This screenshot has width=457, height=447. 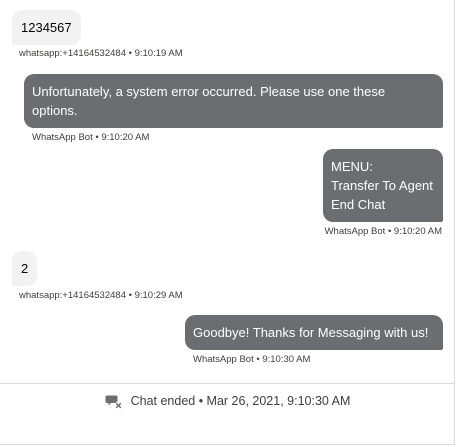 I want to click on message-text: 1234567, so click(x=46, y=27).